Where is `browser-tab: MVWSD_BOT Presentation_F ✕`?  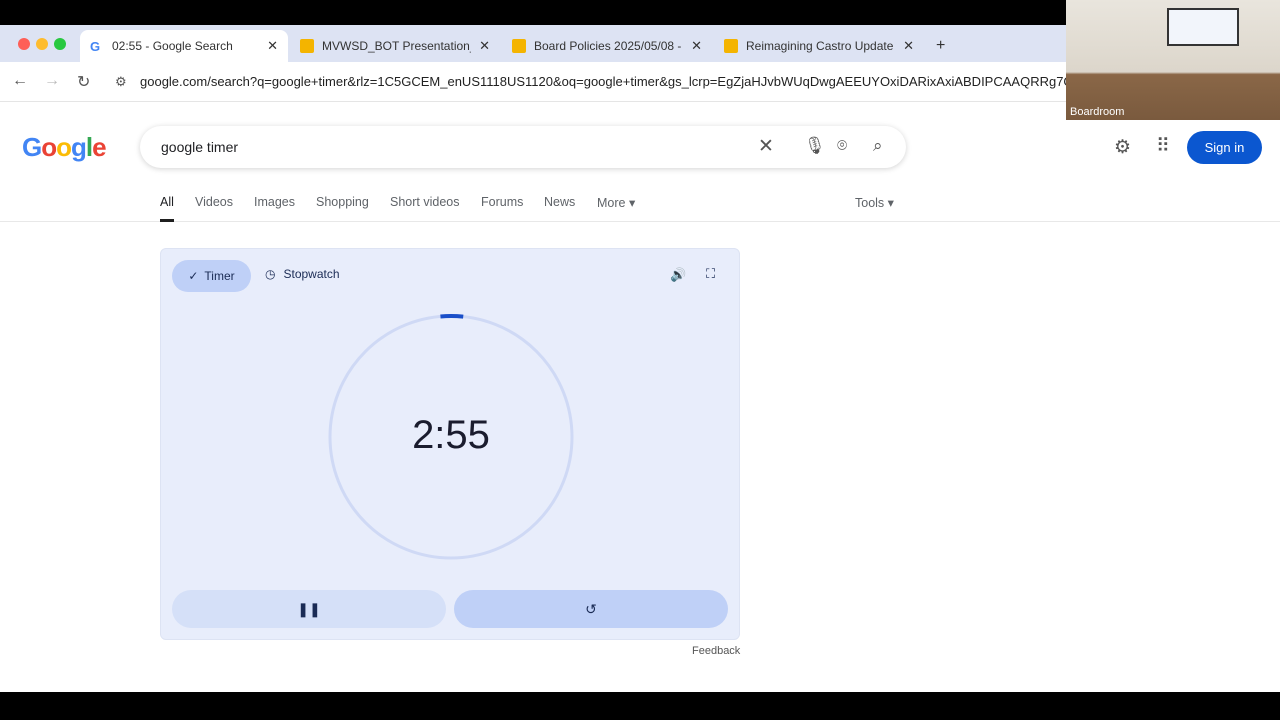 browser-tab: MVWSD_BOT Presentation_F ✕ is located at coordinates (395, 46).